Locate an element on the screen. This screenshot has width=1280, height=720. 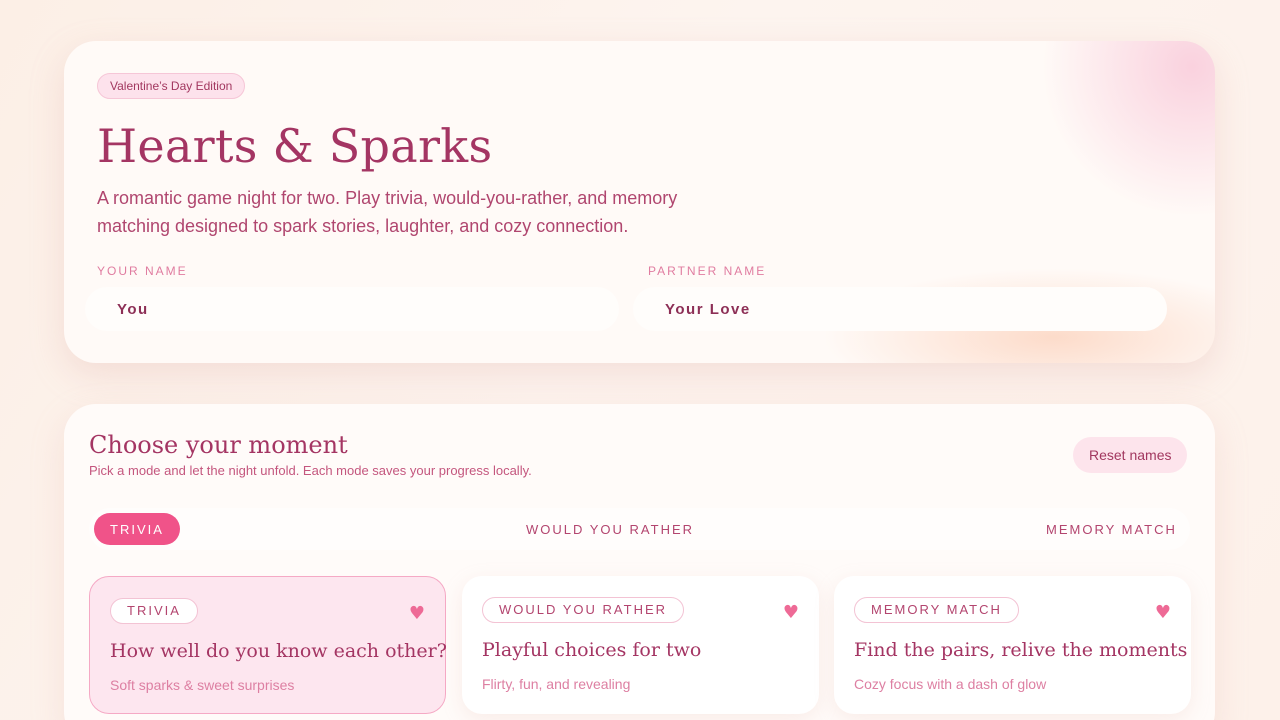
reset-names-button: Reset names is located at coordinates (1130, 455).